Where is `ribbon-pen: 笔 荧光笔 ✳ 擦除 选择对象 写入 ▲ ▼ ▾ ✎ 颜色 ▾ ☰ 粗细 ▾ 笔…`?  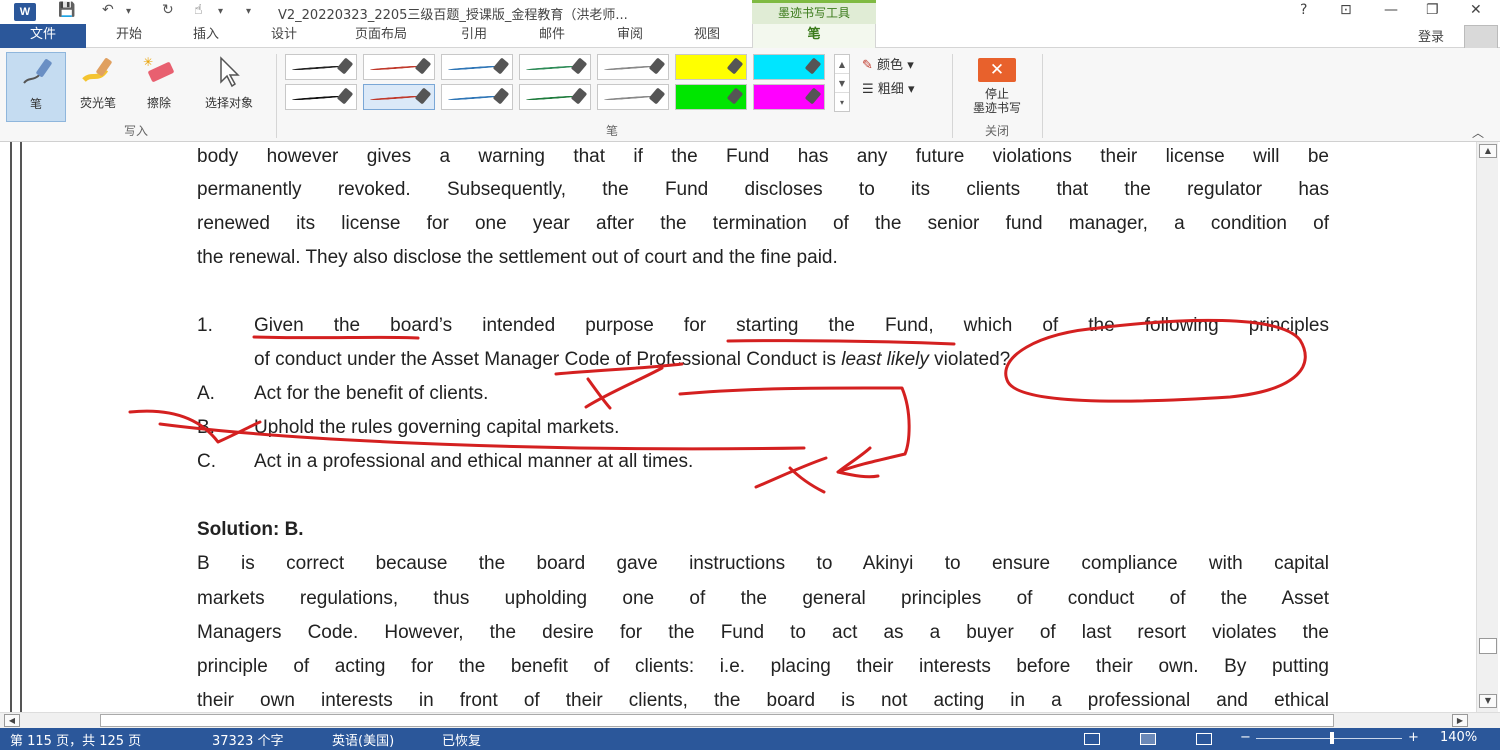 ribbon-pen: 笔 荧光笔 ✳ 擦除 选择对象 写入 ▲ ▼ ▾ ✎ 颜色 ▾ ☰ 粗细 ▾ 笔… is located at coordinates (750, 95).